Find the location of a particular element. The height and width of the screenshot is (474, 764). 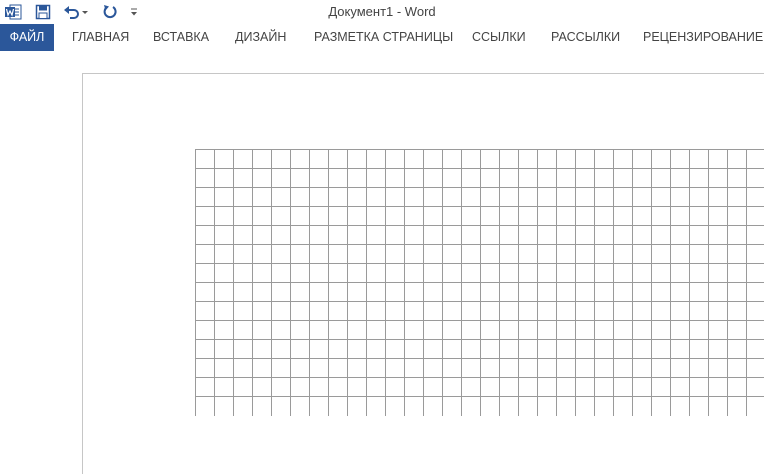

undo-button is located at coordinates (76, 12).